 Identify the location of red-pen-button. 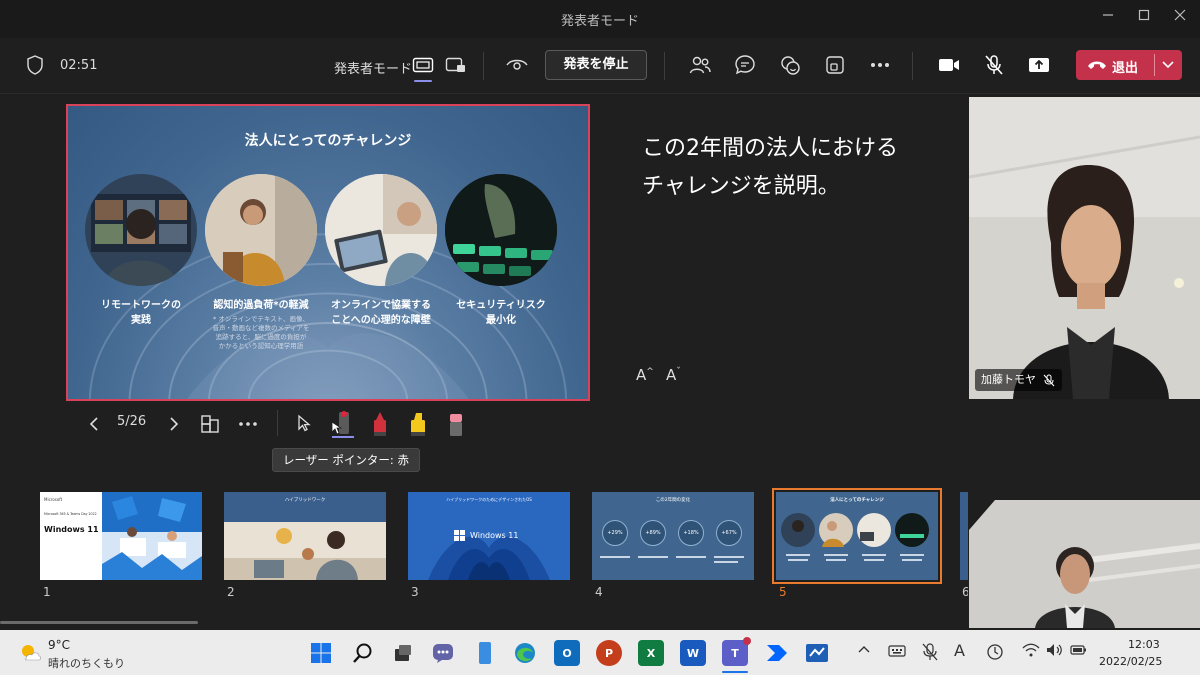
(380, 424).